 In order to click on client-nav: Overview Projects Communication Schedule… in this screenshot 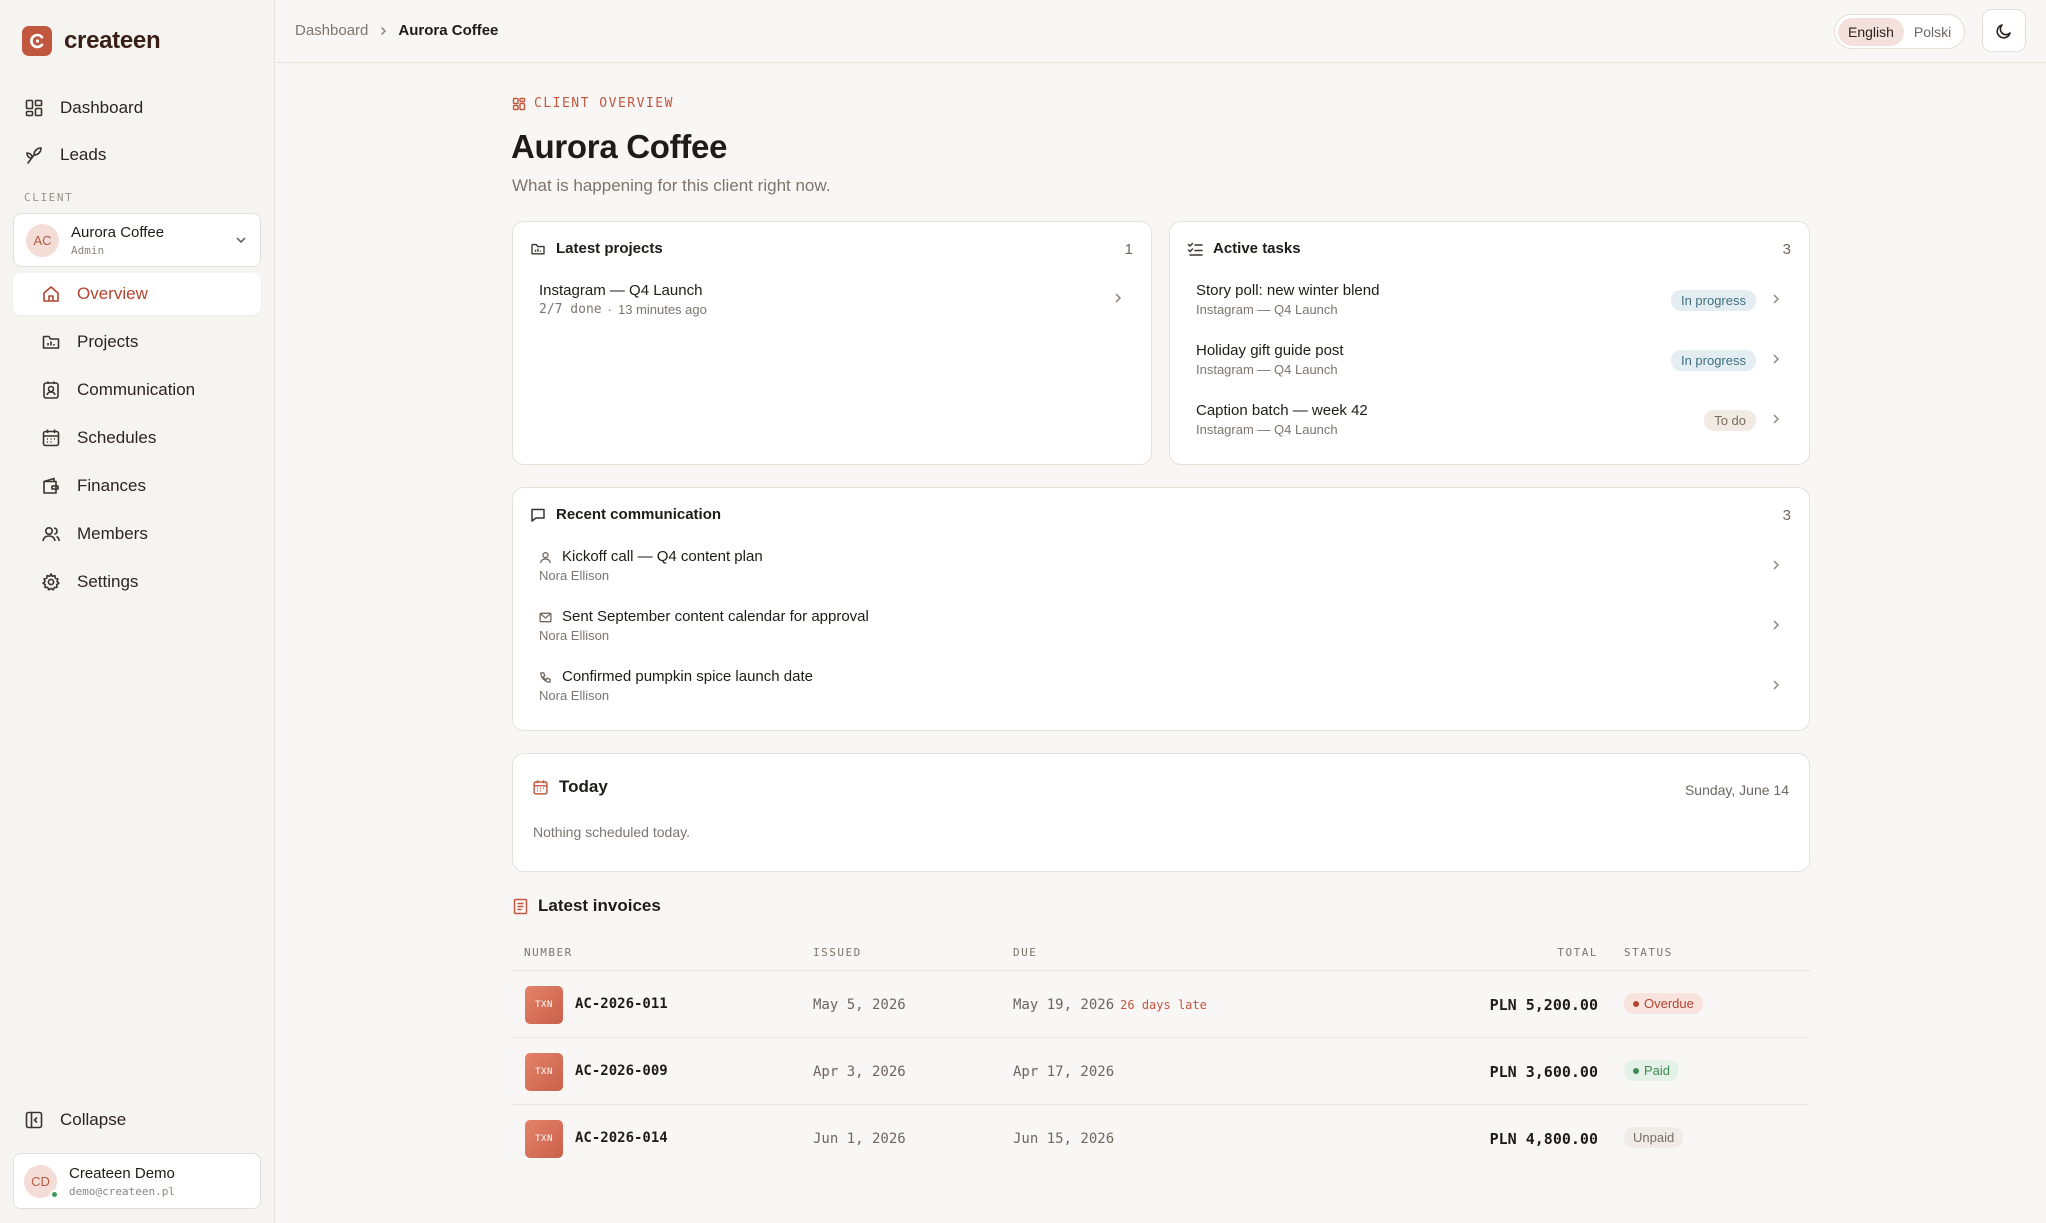, I will do `click(137, 441)`.